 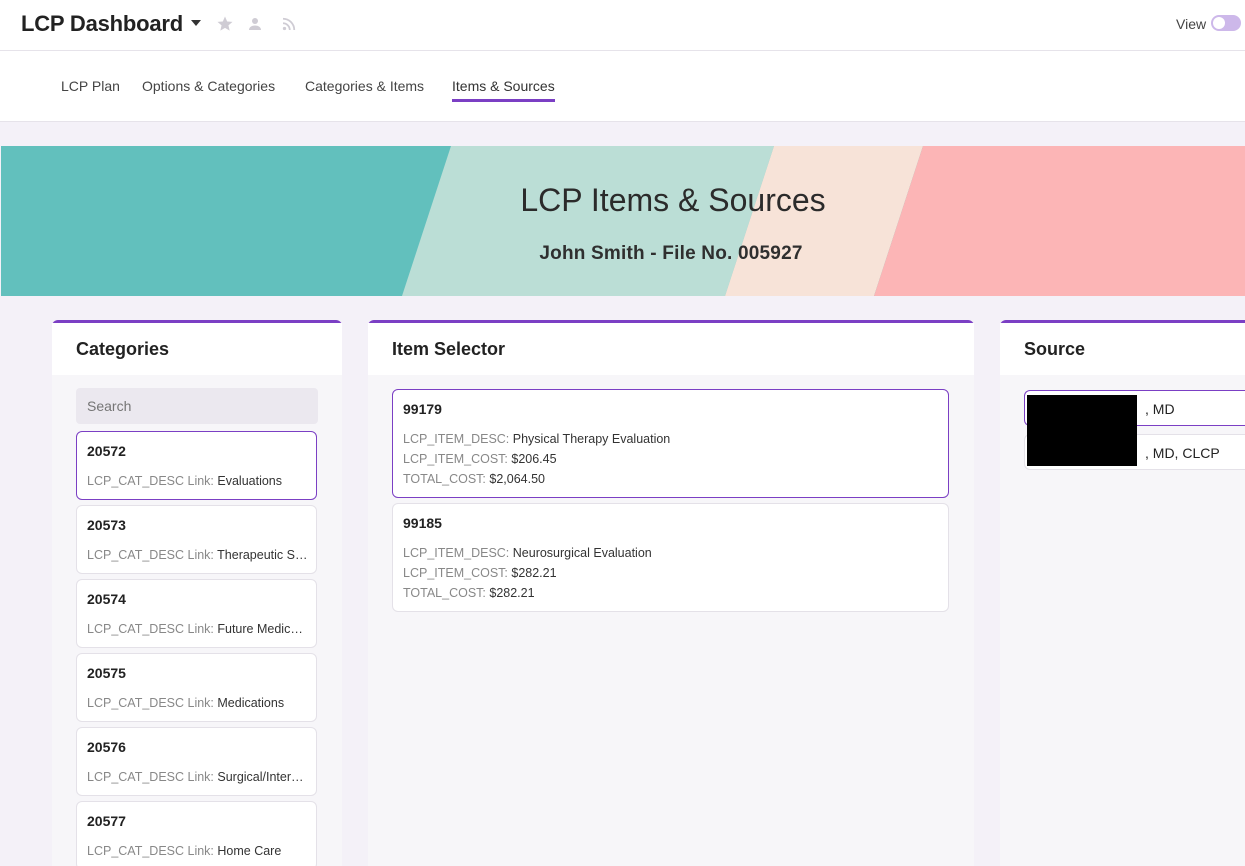 What do you see at coordinates (196, 833) in the screenshot?
I see `category-card: 20577 LCP_CAT_DESC Link: Home Care` at bounding box center [196, 833].